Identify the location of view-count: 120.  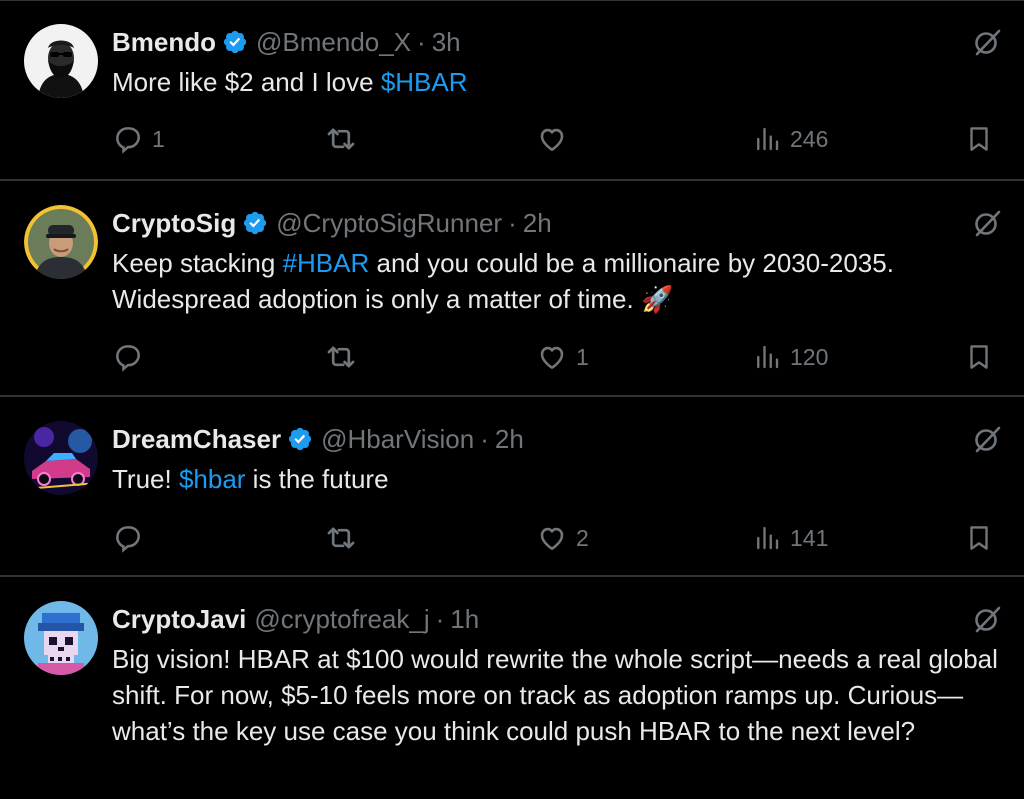
(809, 356).